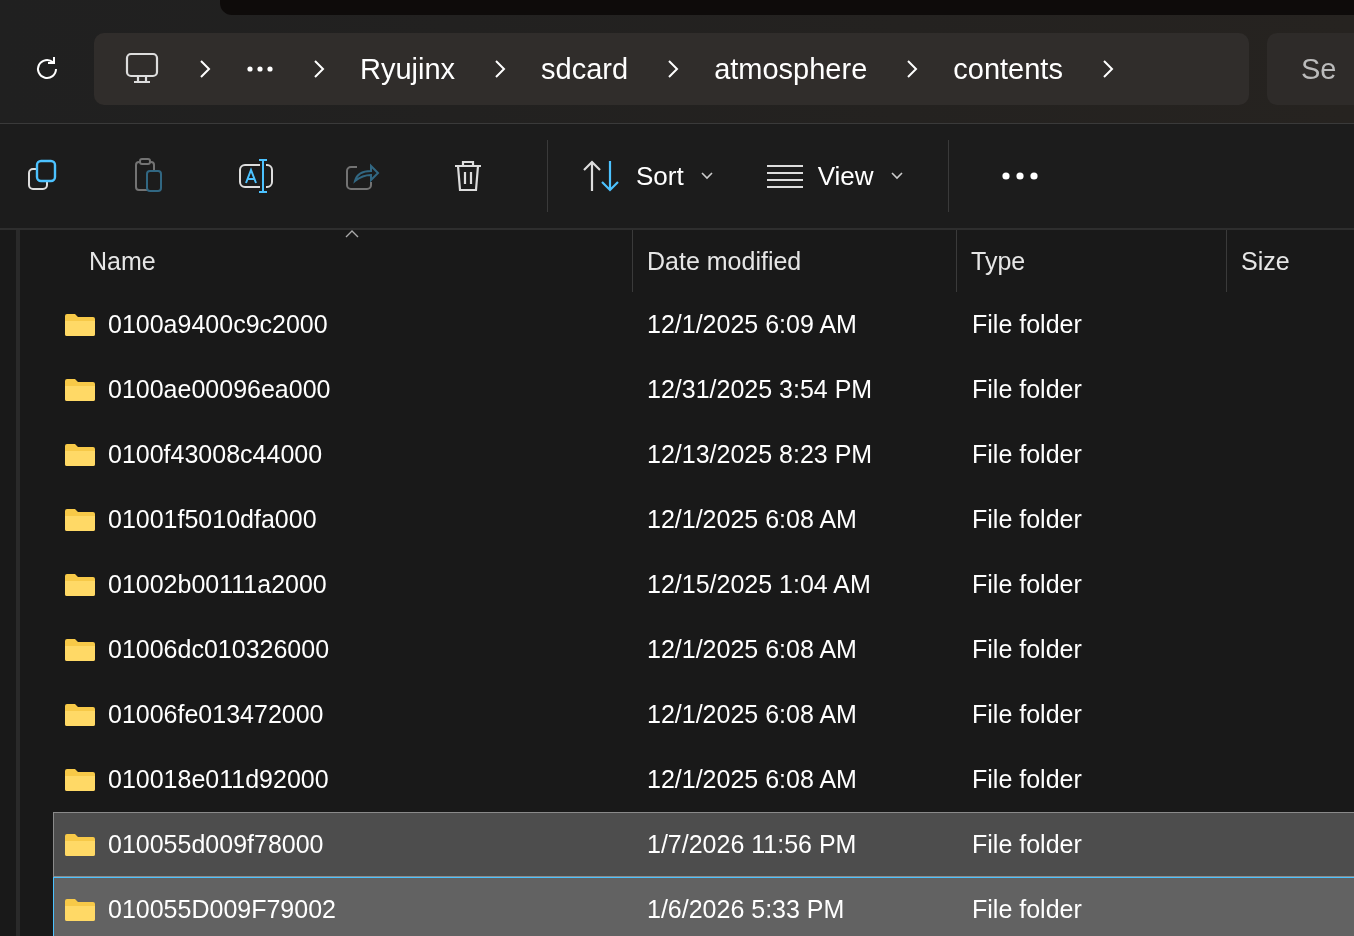  I want to click on file-name: 01001f5010dfa000, so click(212, 519).